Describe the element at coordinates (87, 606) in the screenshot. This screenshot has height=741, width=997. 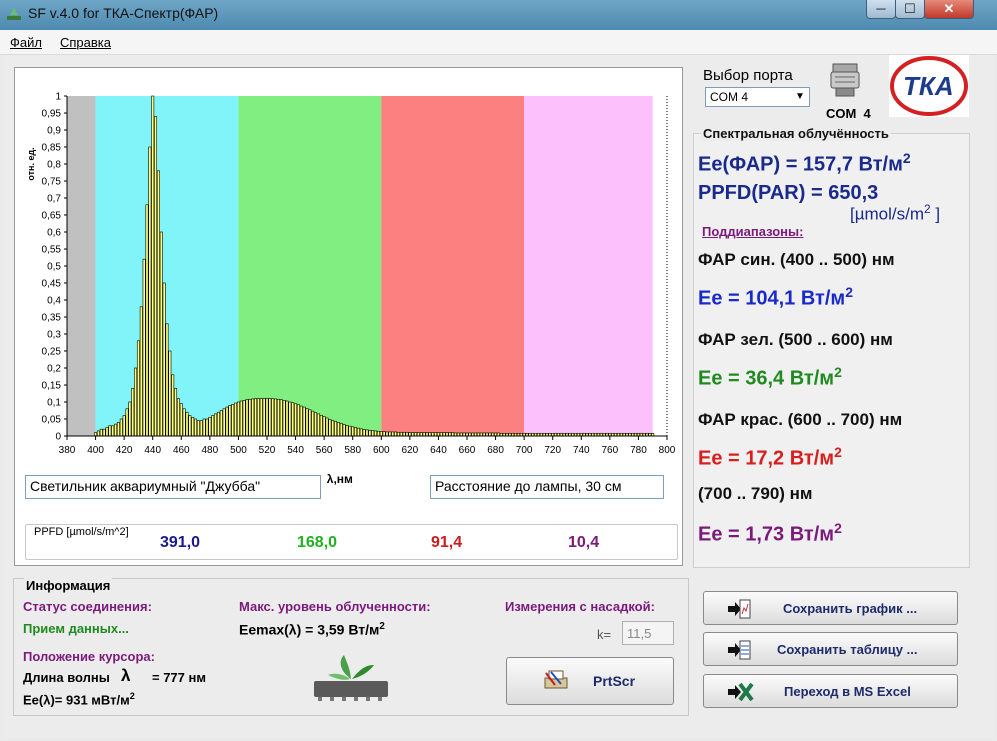
I see `status-label: Статус соединения:` at that location.